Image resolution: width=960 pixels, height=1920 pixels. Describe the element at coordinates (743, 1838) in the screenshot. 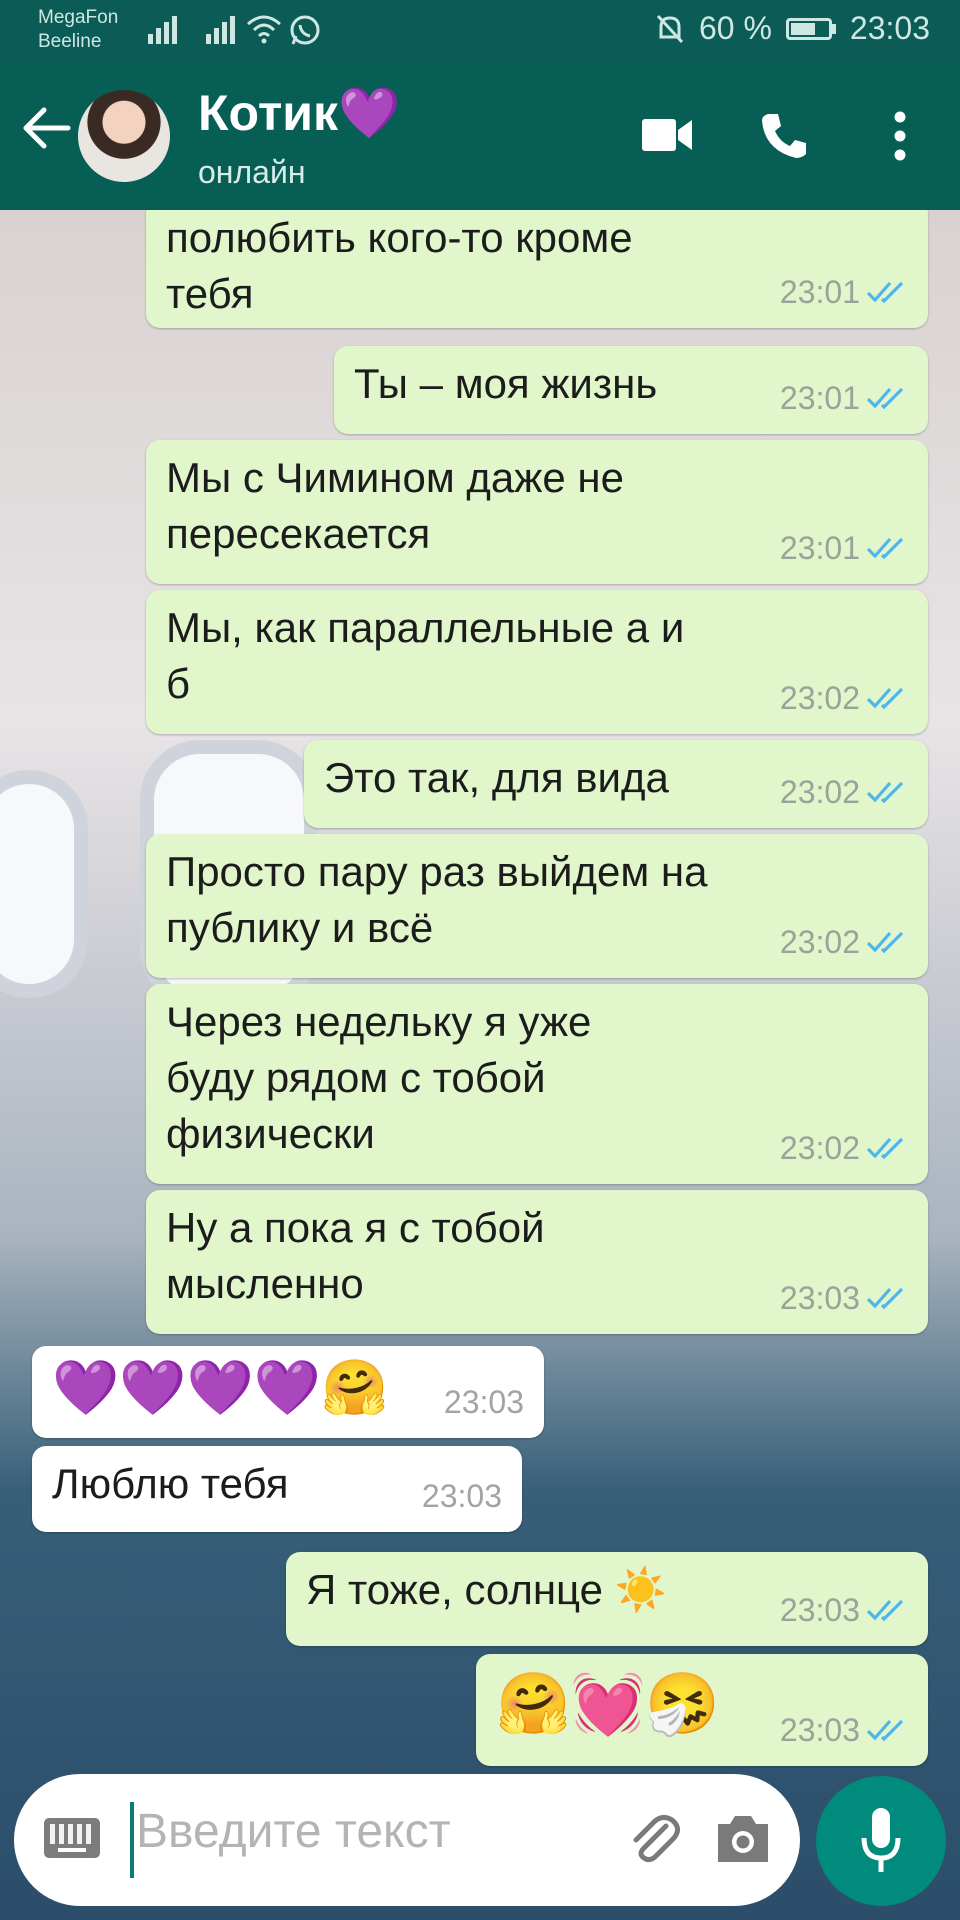

I see `camera-icon` at that location.